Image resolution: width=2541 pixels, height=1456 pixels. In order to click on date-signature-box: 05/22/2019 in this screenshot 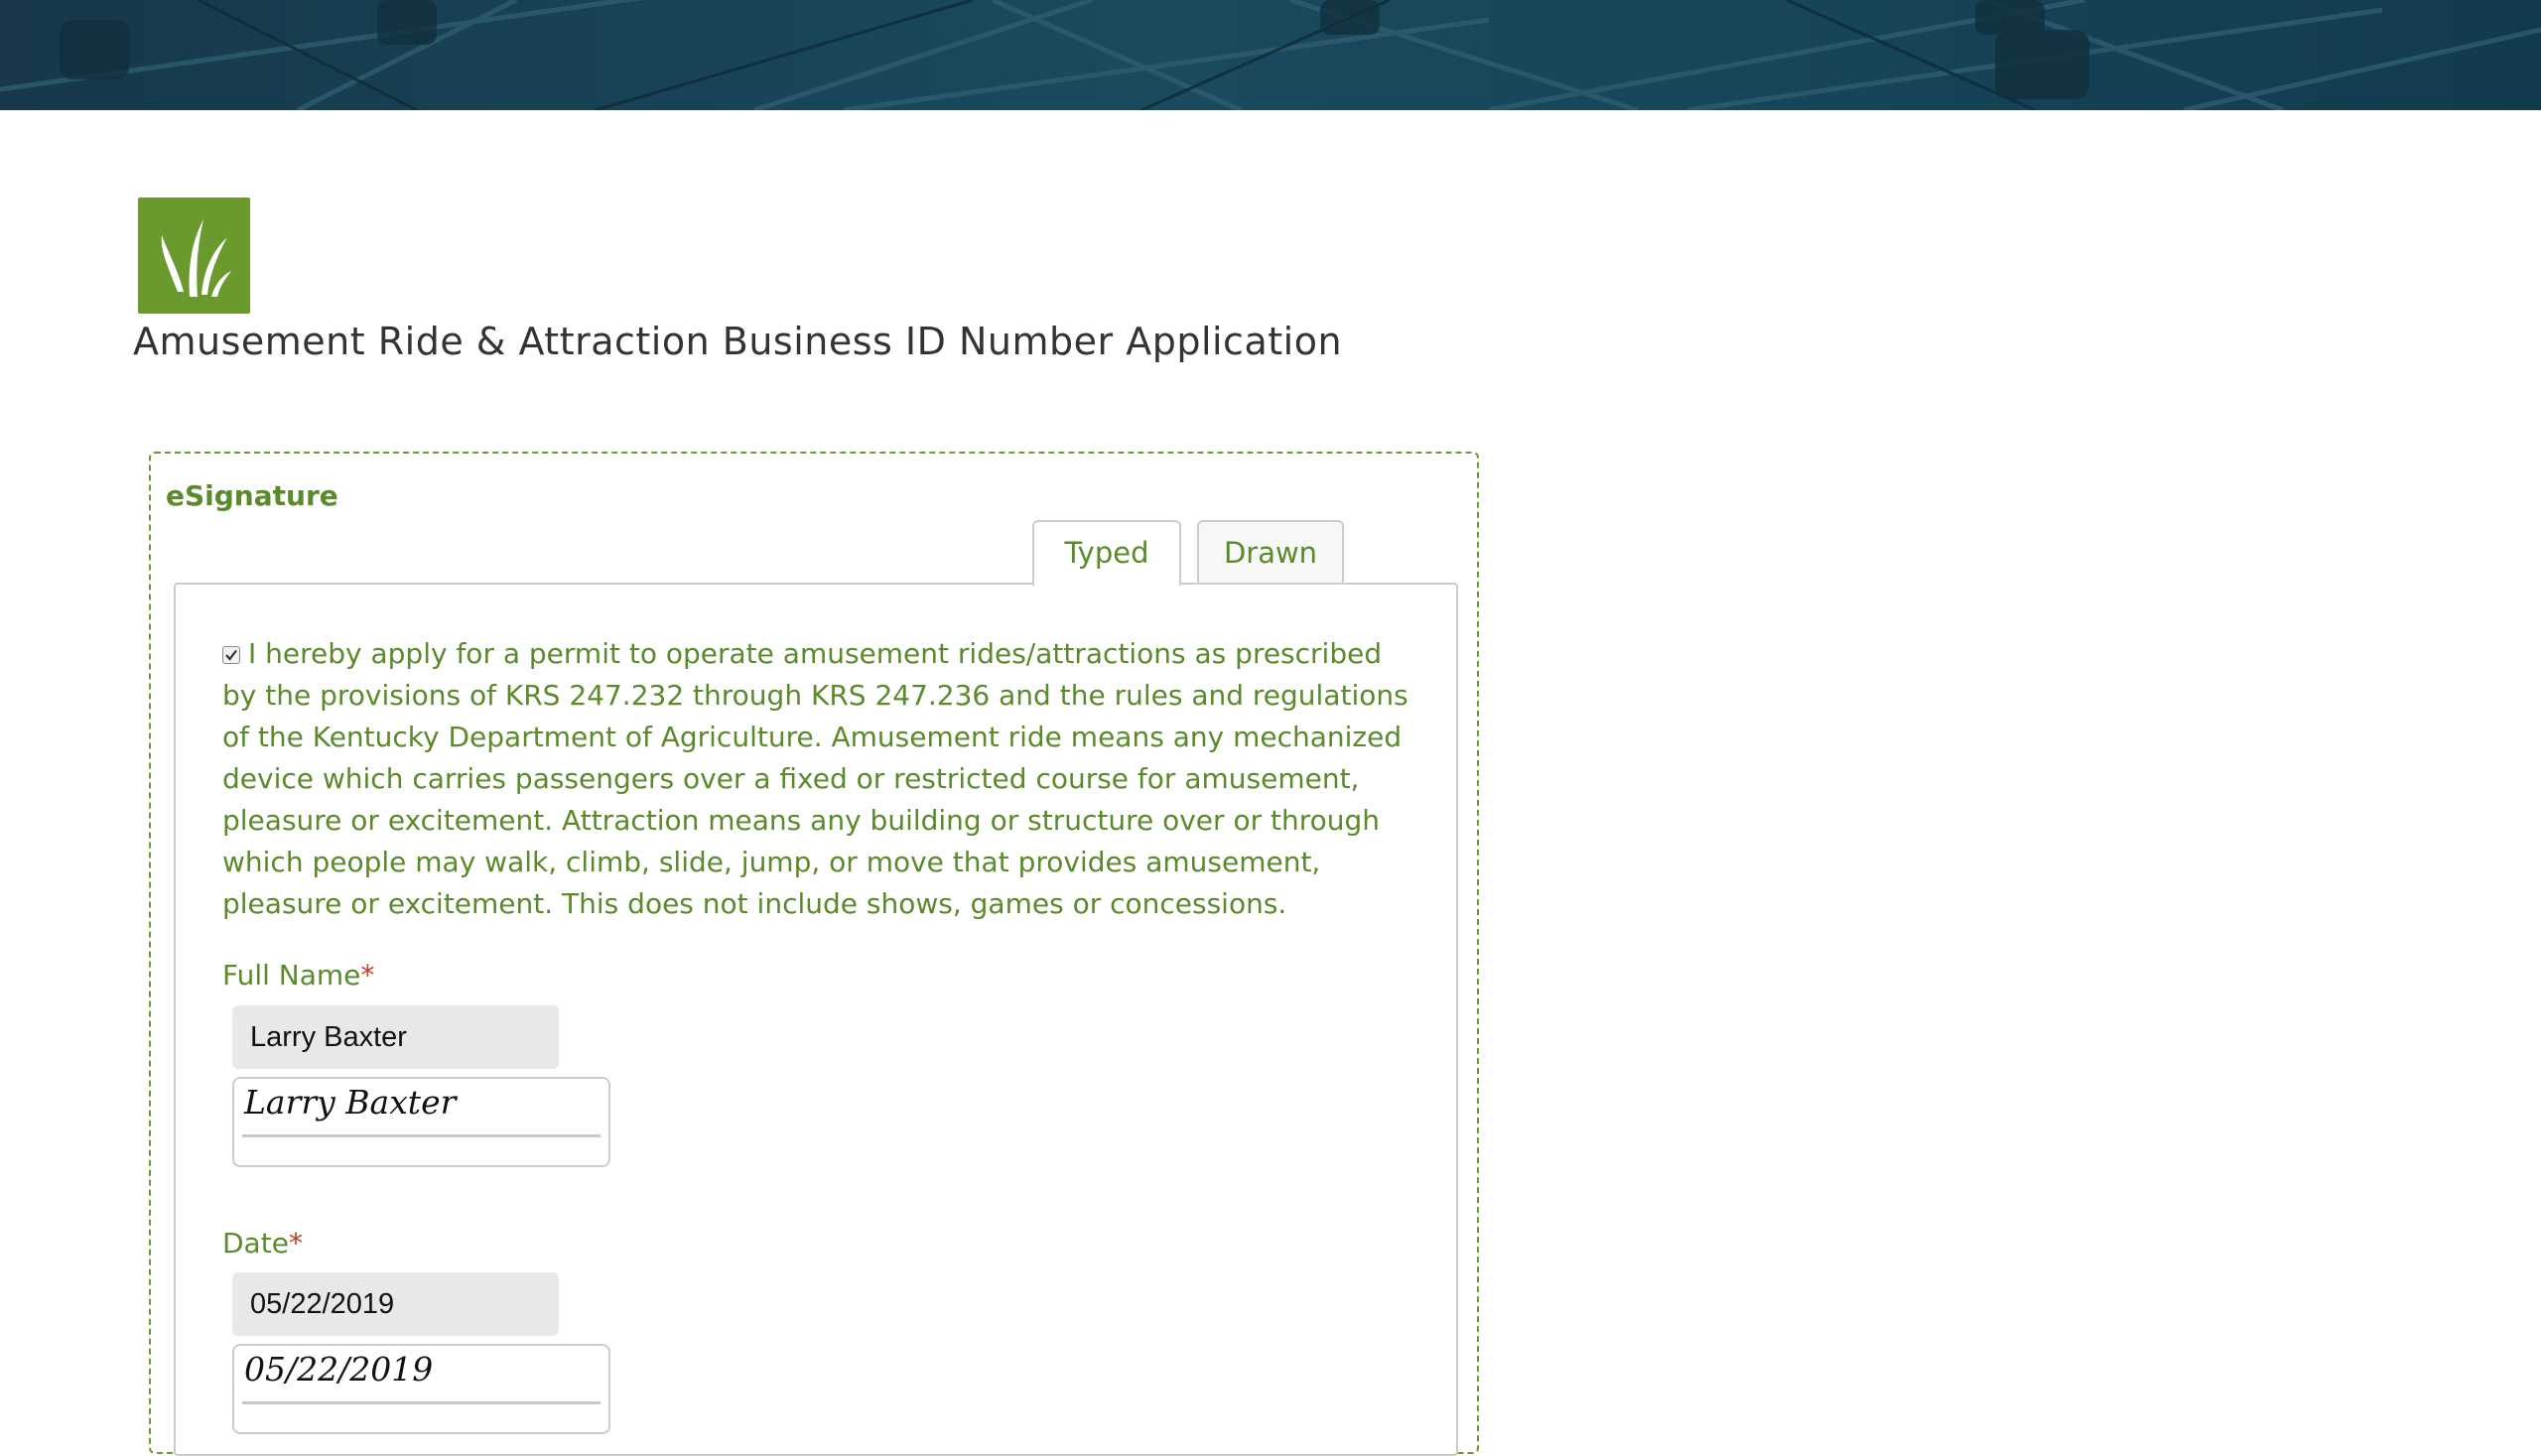, I will do `click(421, 1389)`.